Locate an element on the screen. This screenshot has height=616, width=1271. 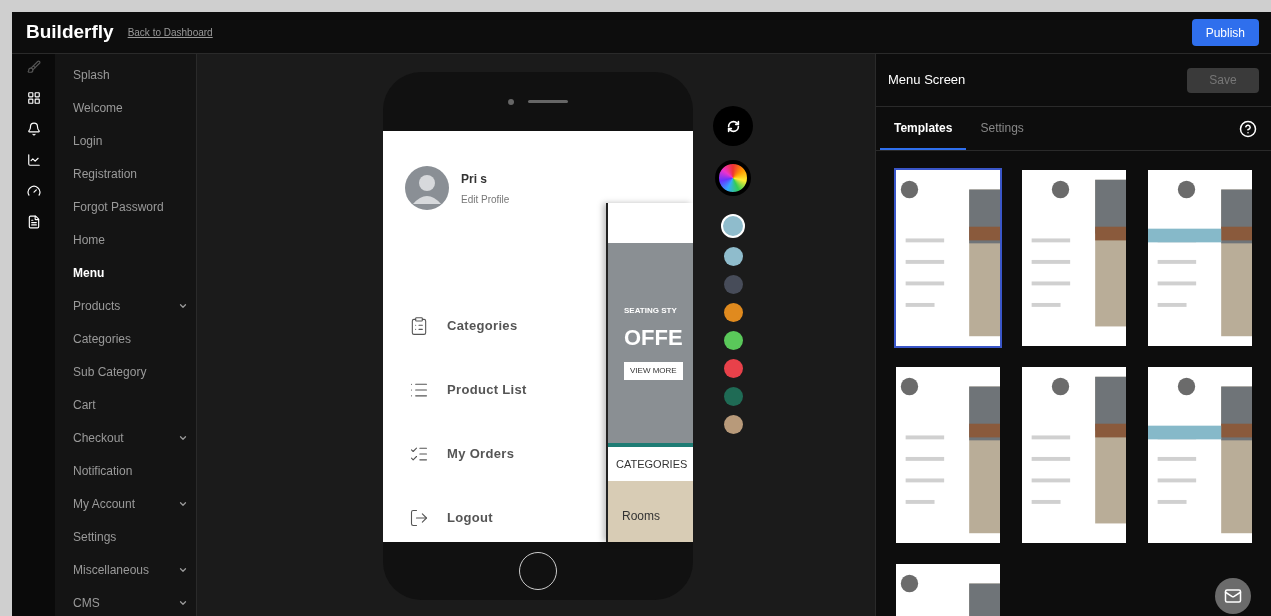
tab: Templates is located at coordinates (923, 128).